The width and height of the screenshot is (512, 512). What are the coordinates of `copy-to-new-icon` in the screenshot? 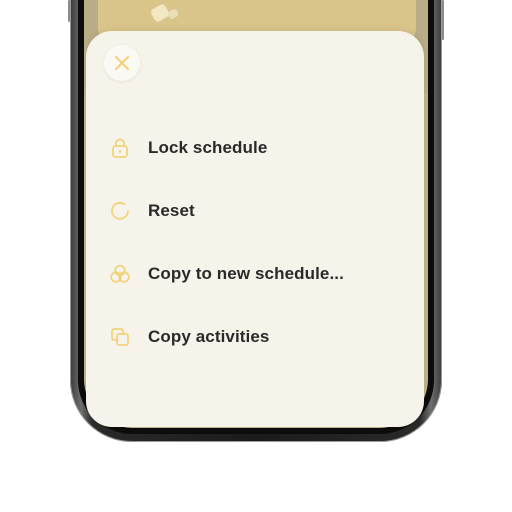 It's located at (120, 274).